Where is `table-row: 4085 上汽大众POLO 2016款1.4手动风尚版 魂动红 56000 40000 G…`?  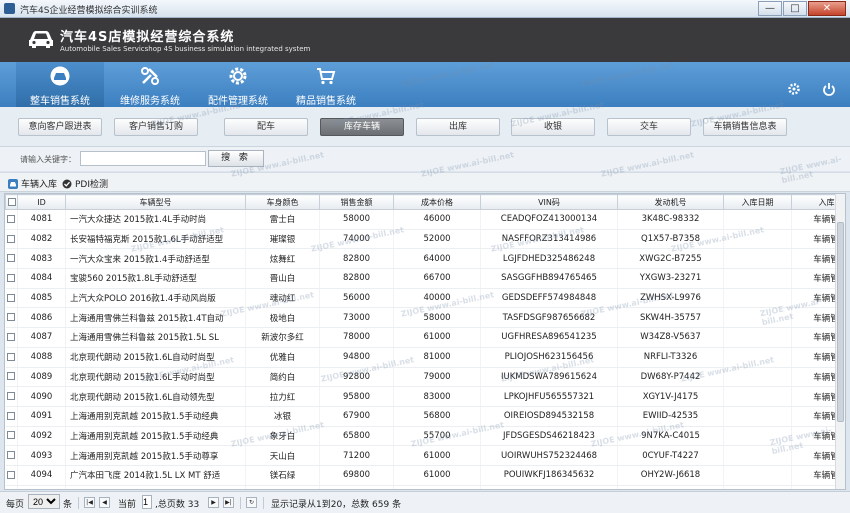
table-row: 4085 上汽大众POLO 2016款1.4手动风尚版 魂动红 56000 40000 G… is located at coordinates (425, 298).